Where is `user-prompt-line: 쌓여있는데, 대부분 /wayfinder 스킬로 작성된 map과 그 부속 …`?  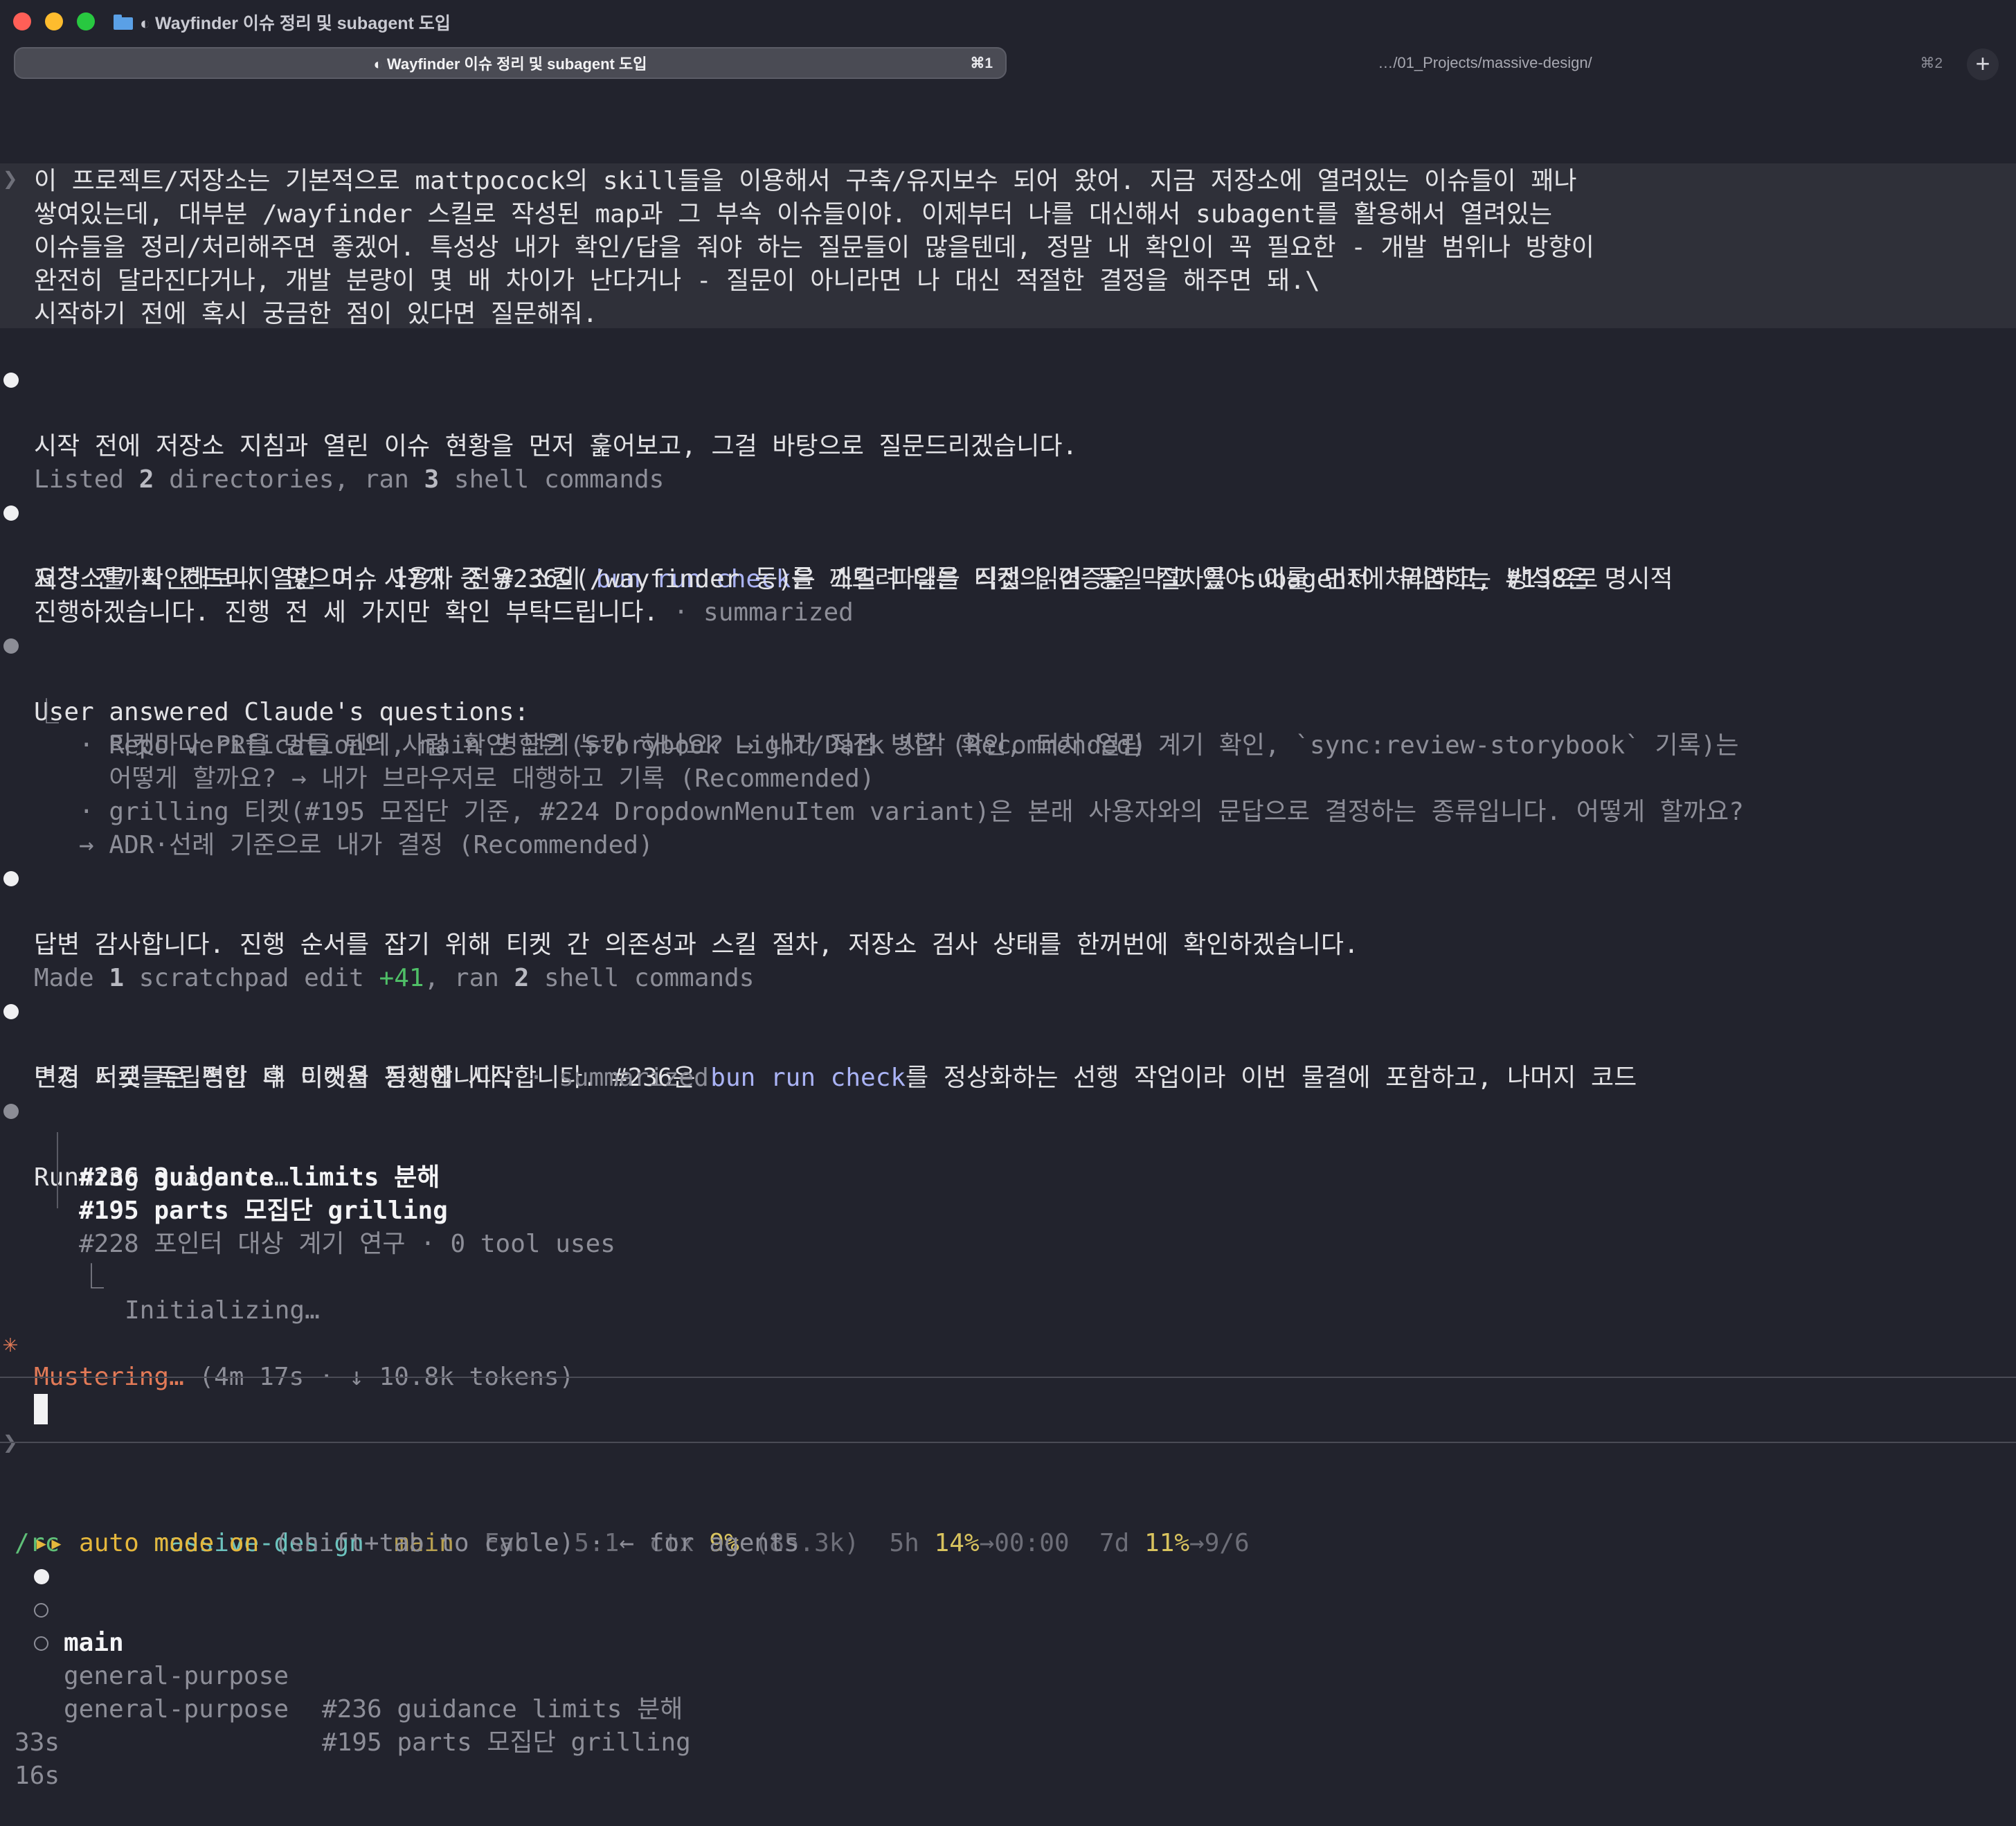
user-prompt-line: 쌓여있는데, 대부분 /wayfinder 스킬로 작성된 map과 그 부속 … is located at coordinates (793, 214).